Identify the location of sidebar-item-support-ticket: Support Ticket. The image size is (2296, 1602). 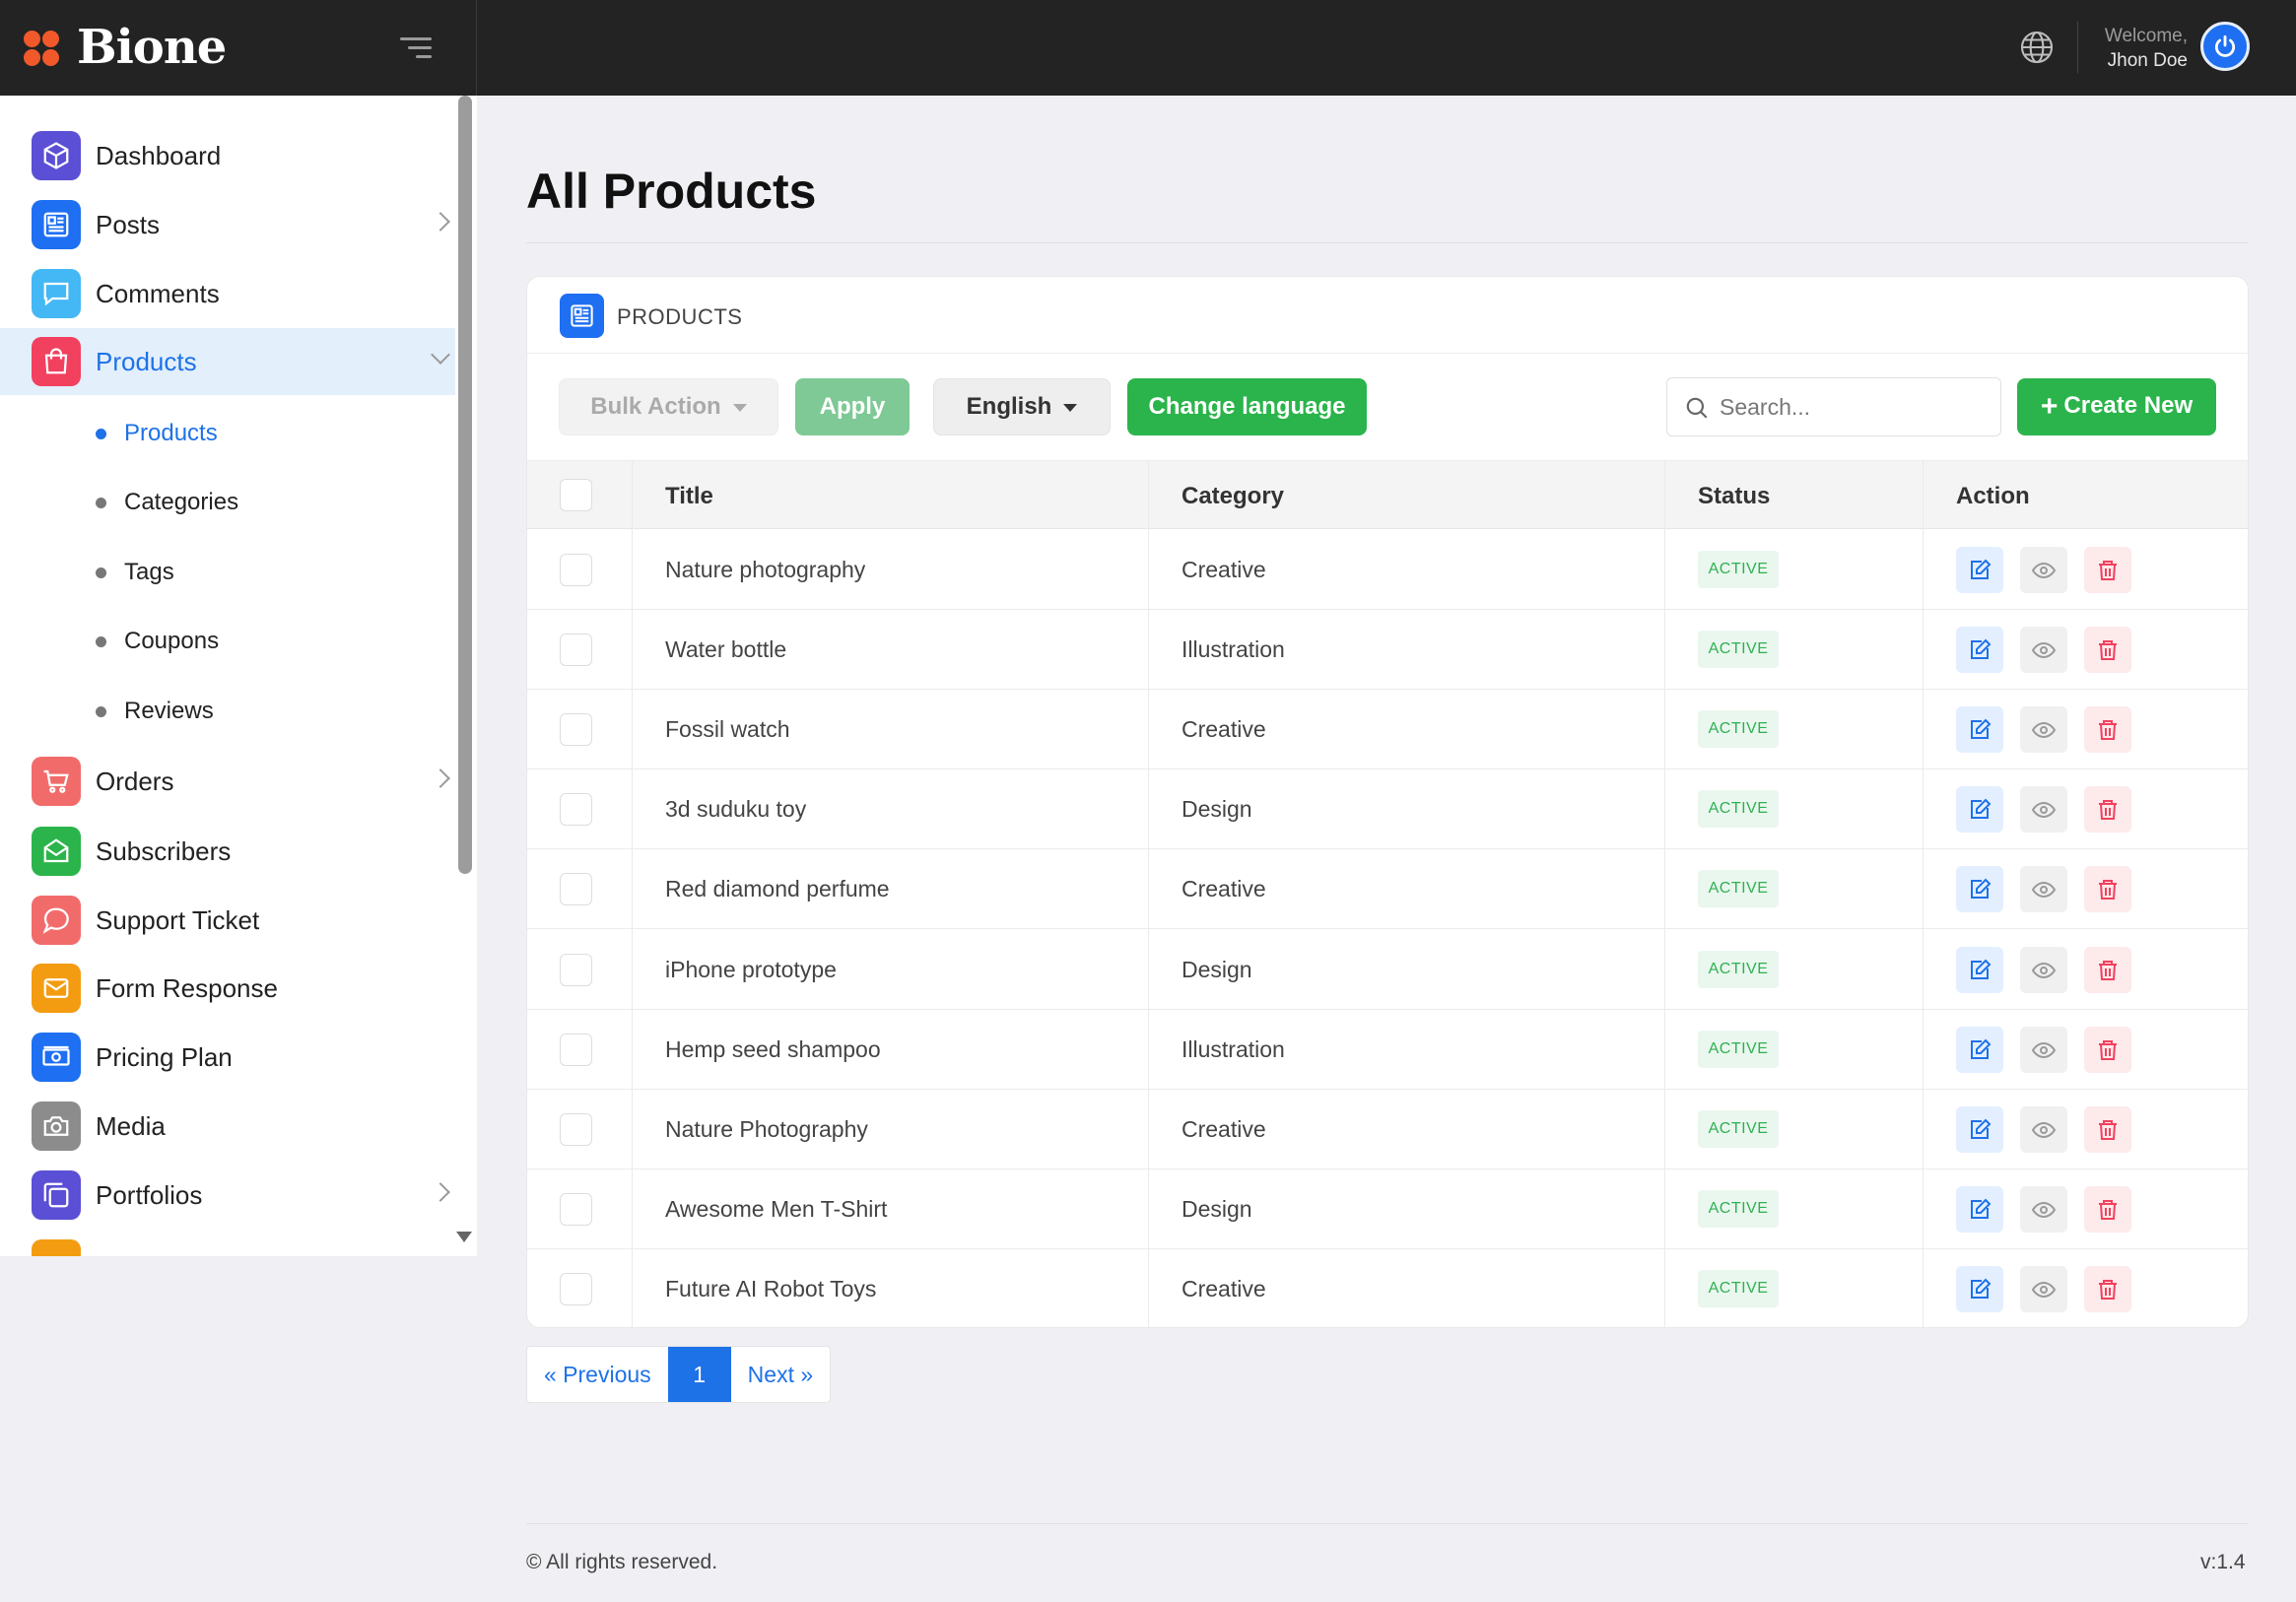
(227, 920).